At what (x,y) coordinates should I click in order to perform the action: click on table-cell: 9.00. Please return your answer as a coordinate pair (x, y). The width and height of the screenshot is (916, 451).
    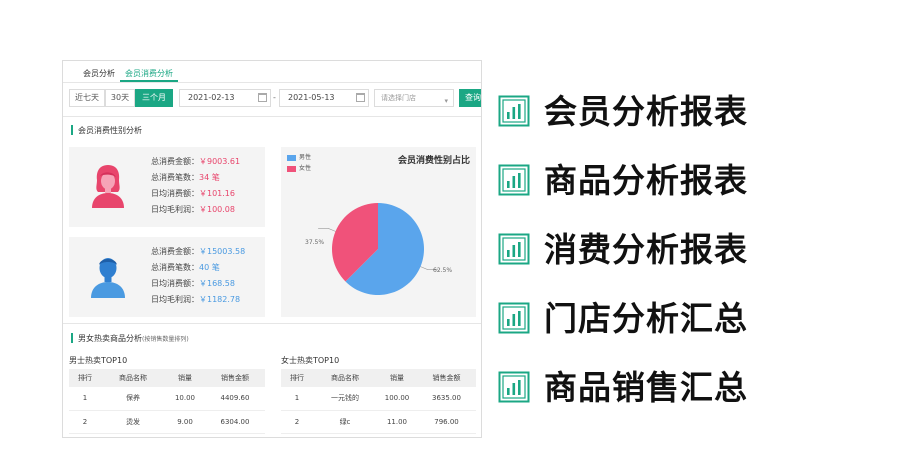
    Looking at the image, I should click on (185, 422).